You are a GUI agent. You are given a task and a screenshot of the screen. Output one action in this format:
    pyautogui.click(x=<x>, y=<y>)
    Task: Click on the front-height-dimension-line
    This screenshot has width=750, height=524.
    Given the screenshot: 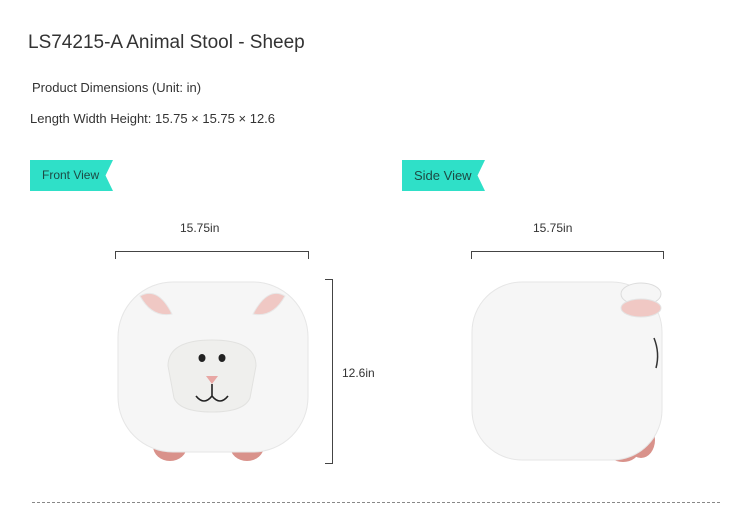 What is the action you would take?
    pyautogui.click(x=329, y=371)
    